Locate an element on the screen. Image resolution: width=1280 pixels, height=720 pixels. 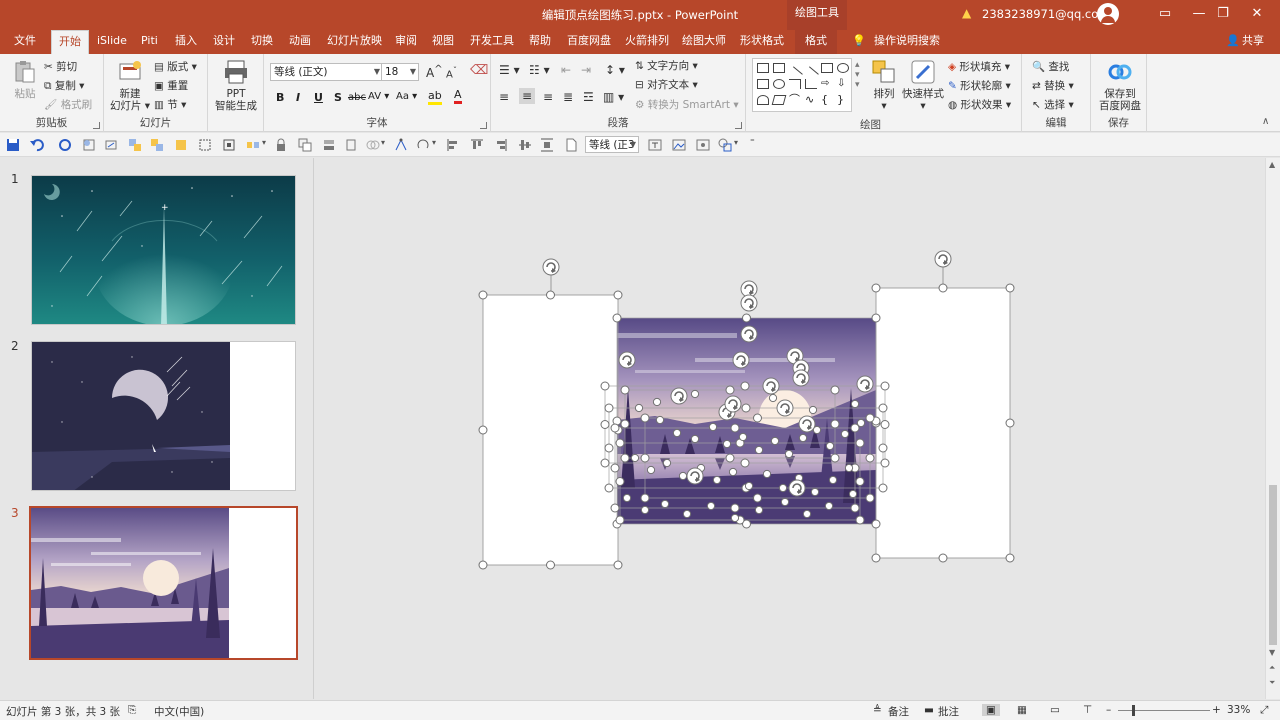
account-name: 2383238971@qq.com is located at coordinates (1045, 14).